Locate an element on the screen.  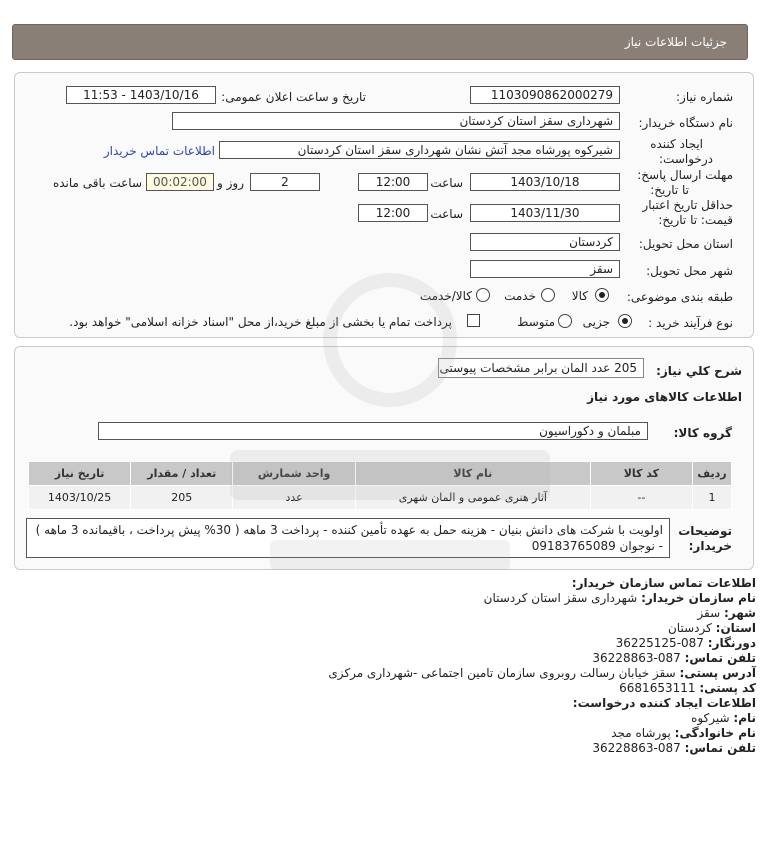
announce-datetime-field: 1403/10/16 - 11:53 is located at coordinates (141, 95).